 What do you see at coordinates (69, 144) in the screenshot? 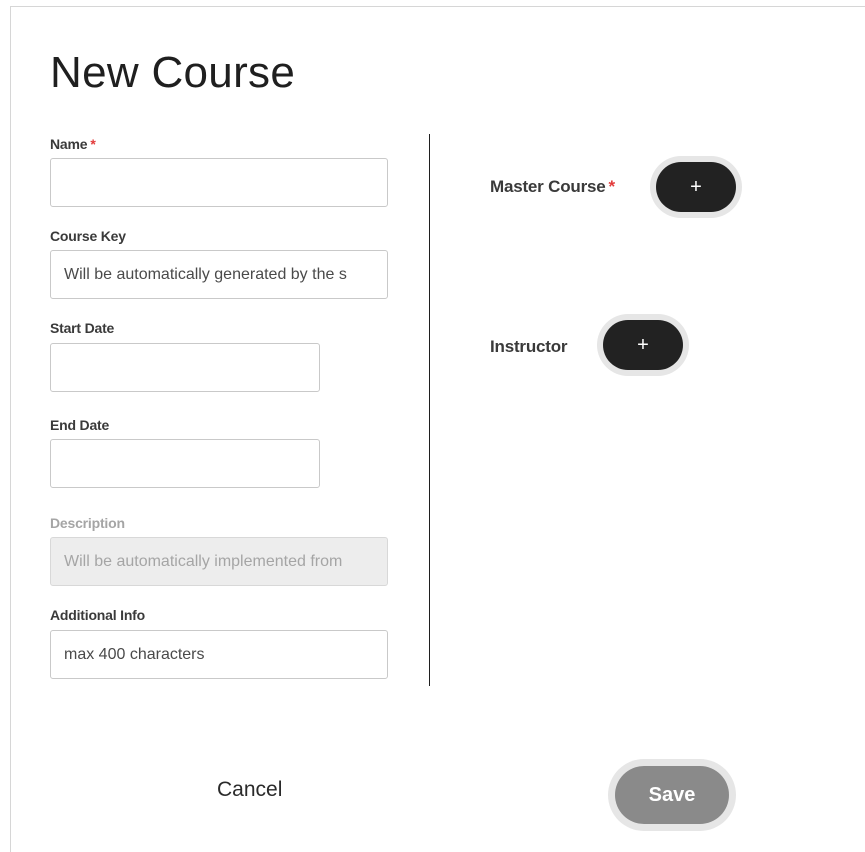
I see `name-label-text: Name` at bounding box center [69, 144].